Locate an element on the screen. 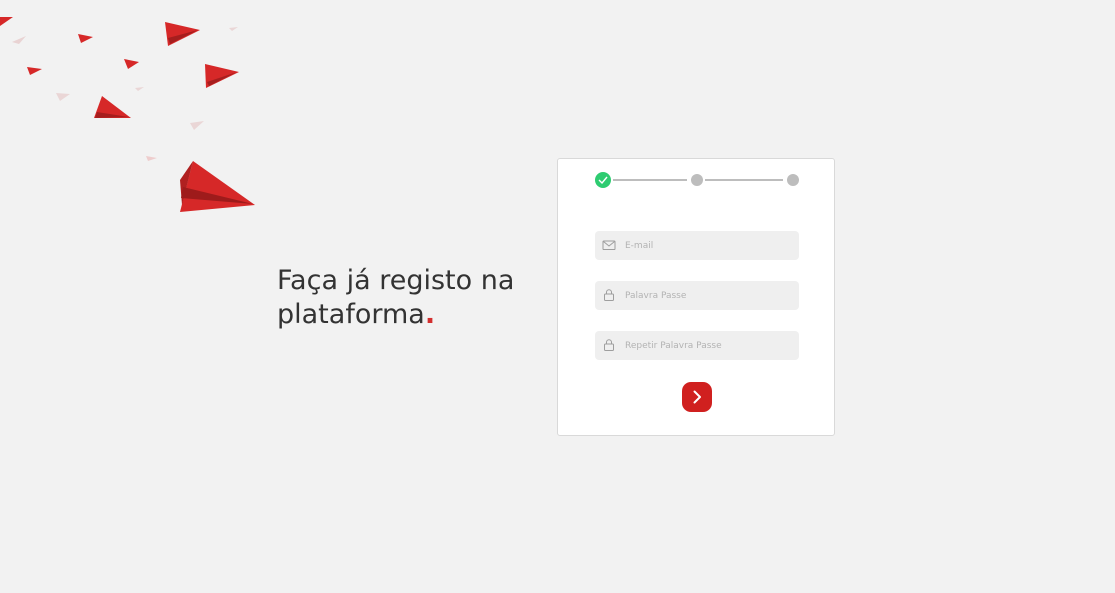 This screenshot has height=593, width=1115. repeat-password-input is located at coordinates (709, 345).